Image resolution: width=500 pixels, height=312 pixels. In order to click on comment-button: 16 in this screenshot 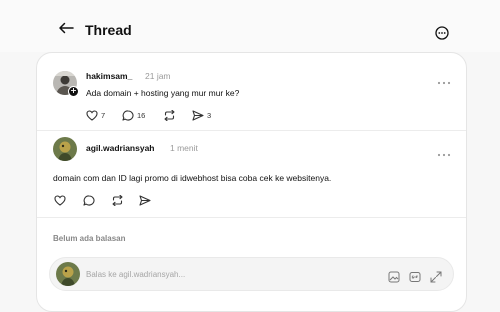, I will do `click(133, 115)`.